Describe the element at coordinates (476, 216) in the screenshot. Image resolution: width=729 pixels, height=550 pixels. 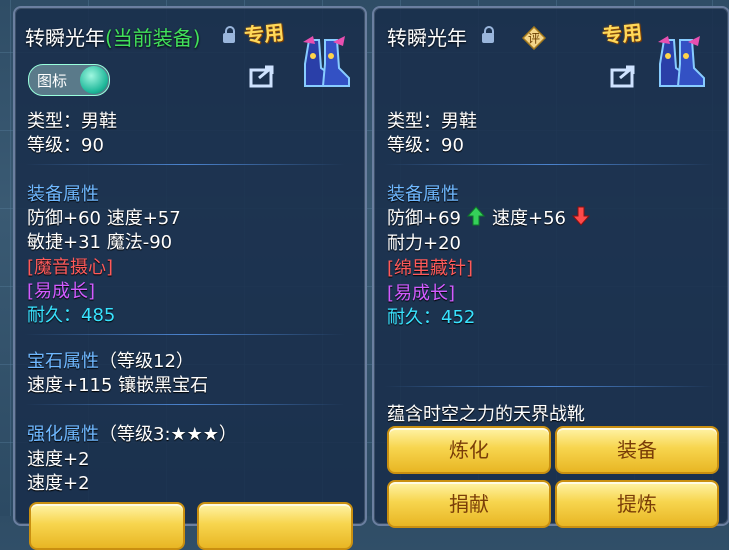
I see `arrow-up-icon` at that location.